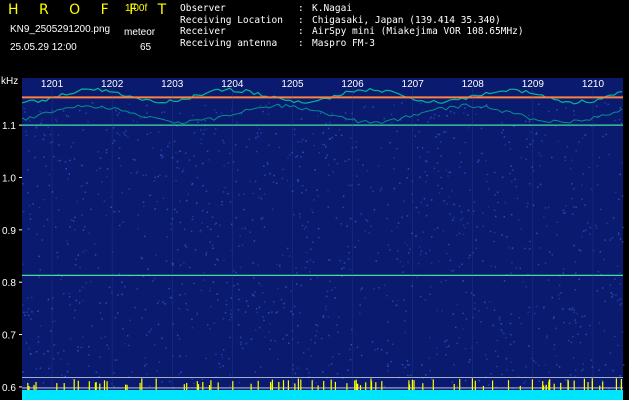  Describe the element at coordinates (352, 9) in the screenshot. I see `info-row-observer: Observer: K.Nagai` at that location.